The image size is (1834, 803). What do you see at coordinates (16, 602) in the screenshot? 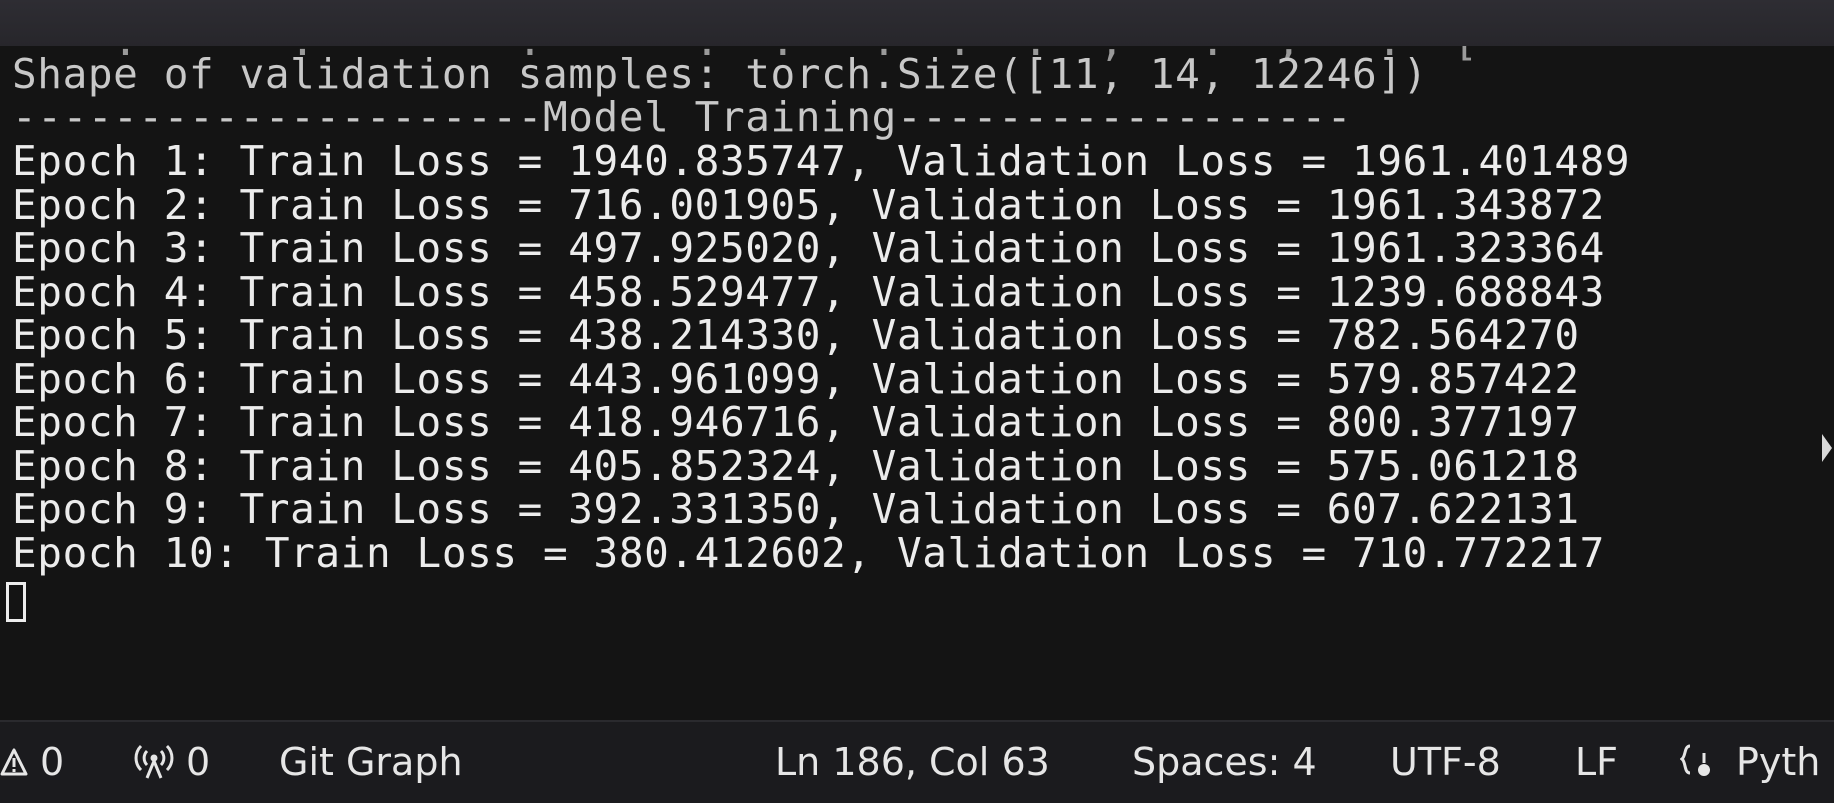
I see `terminal-cursor` at bounding box center [16, 602].